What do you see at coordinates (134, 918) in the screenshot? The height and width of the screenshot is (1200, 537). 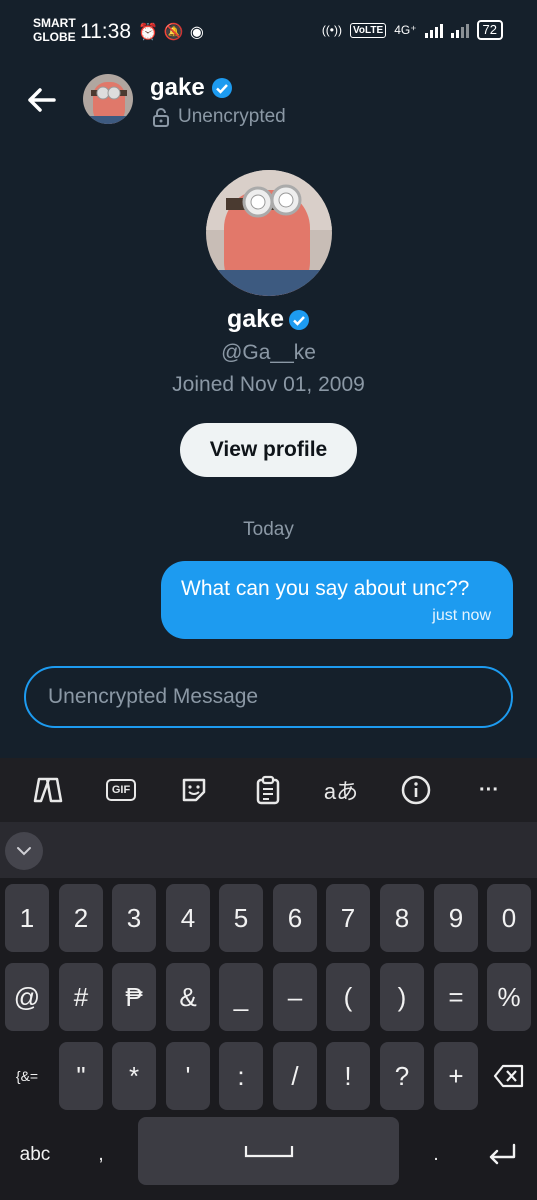 I see `key-3: 3` at bounding box center [134, 918].